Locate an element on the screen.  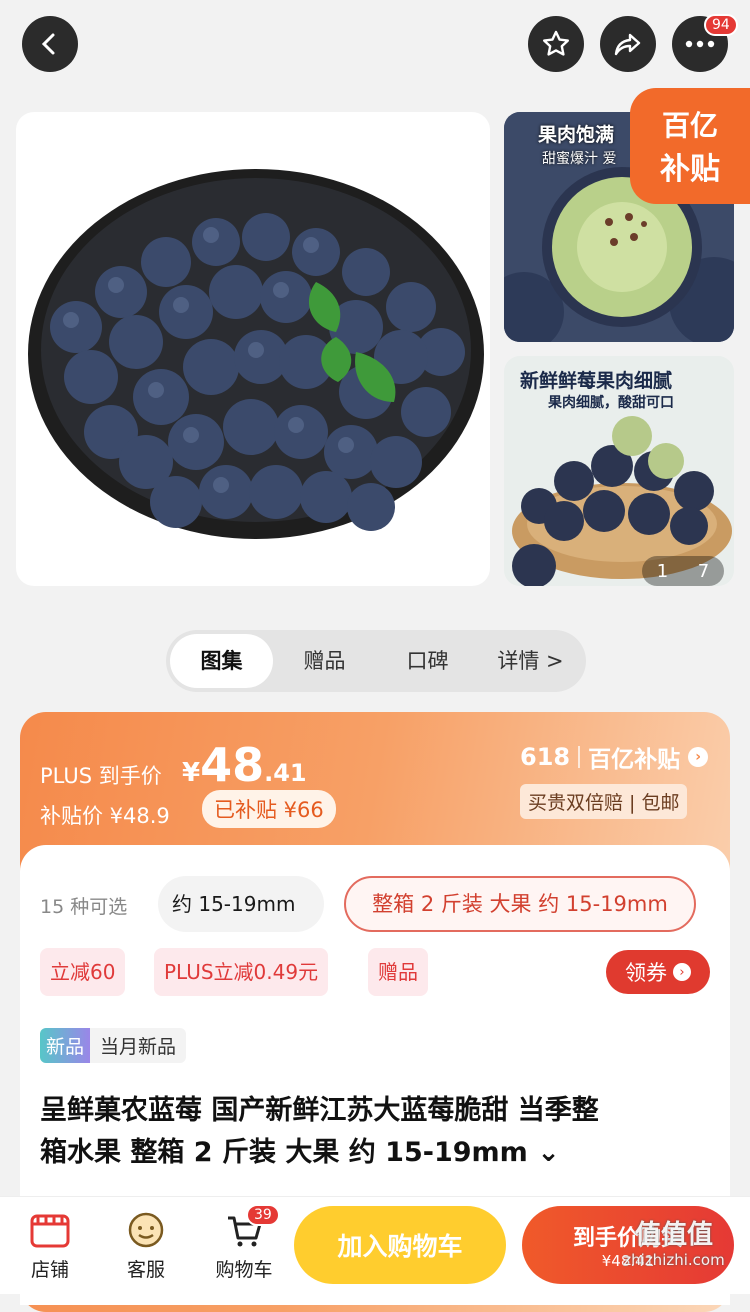
variant-option-1: 约 15-19mm is located at coordinates (241, 904).